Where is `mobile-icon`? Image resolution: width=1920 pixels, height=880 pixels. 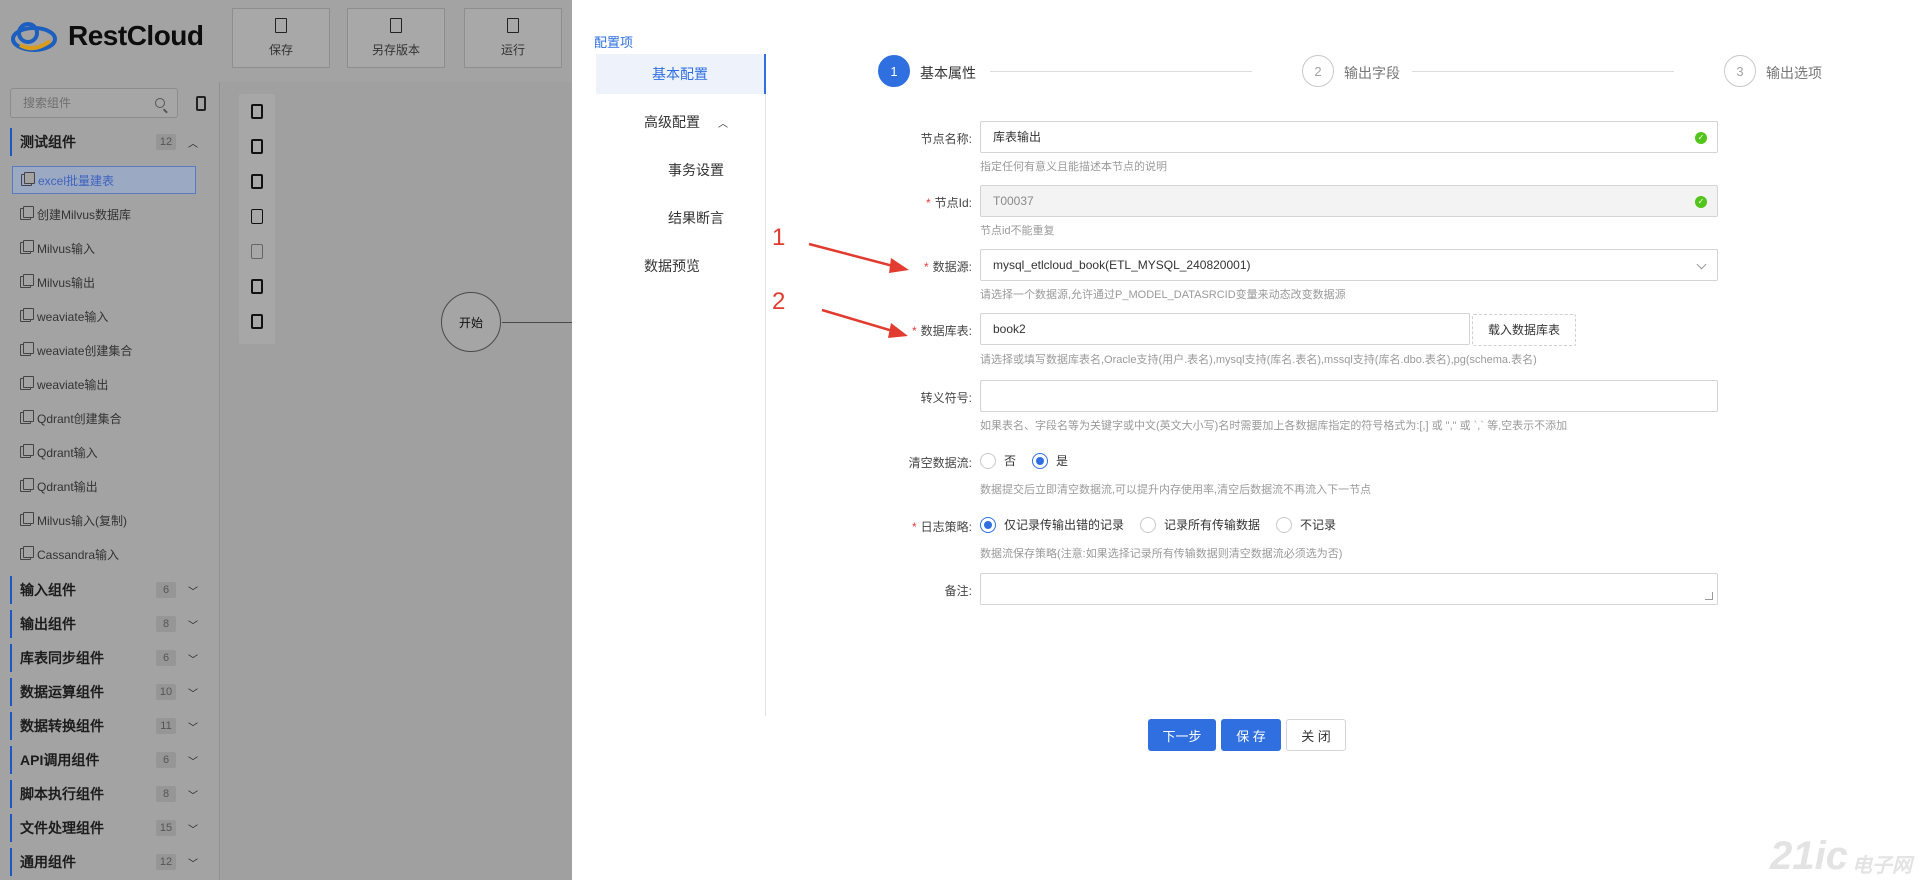 mobile-icon is located at coordinates (201, 103).